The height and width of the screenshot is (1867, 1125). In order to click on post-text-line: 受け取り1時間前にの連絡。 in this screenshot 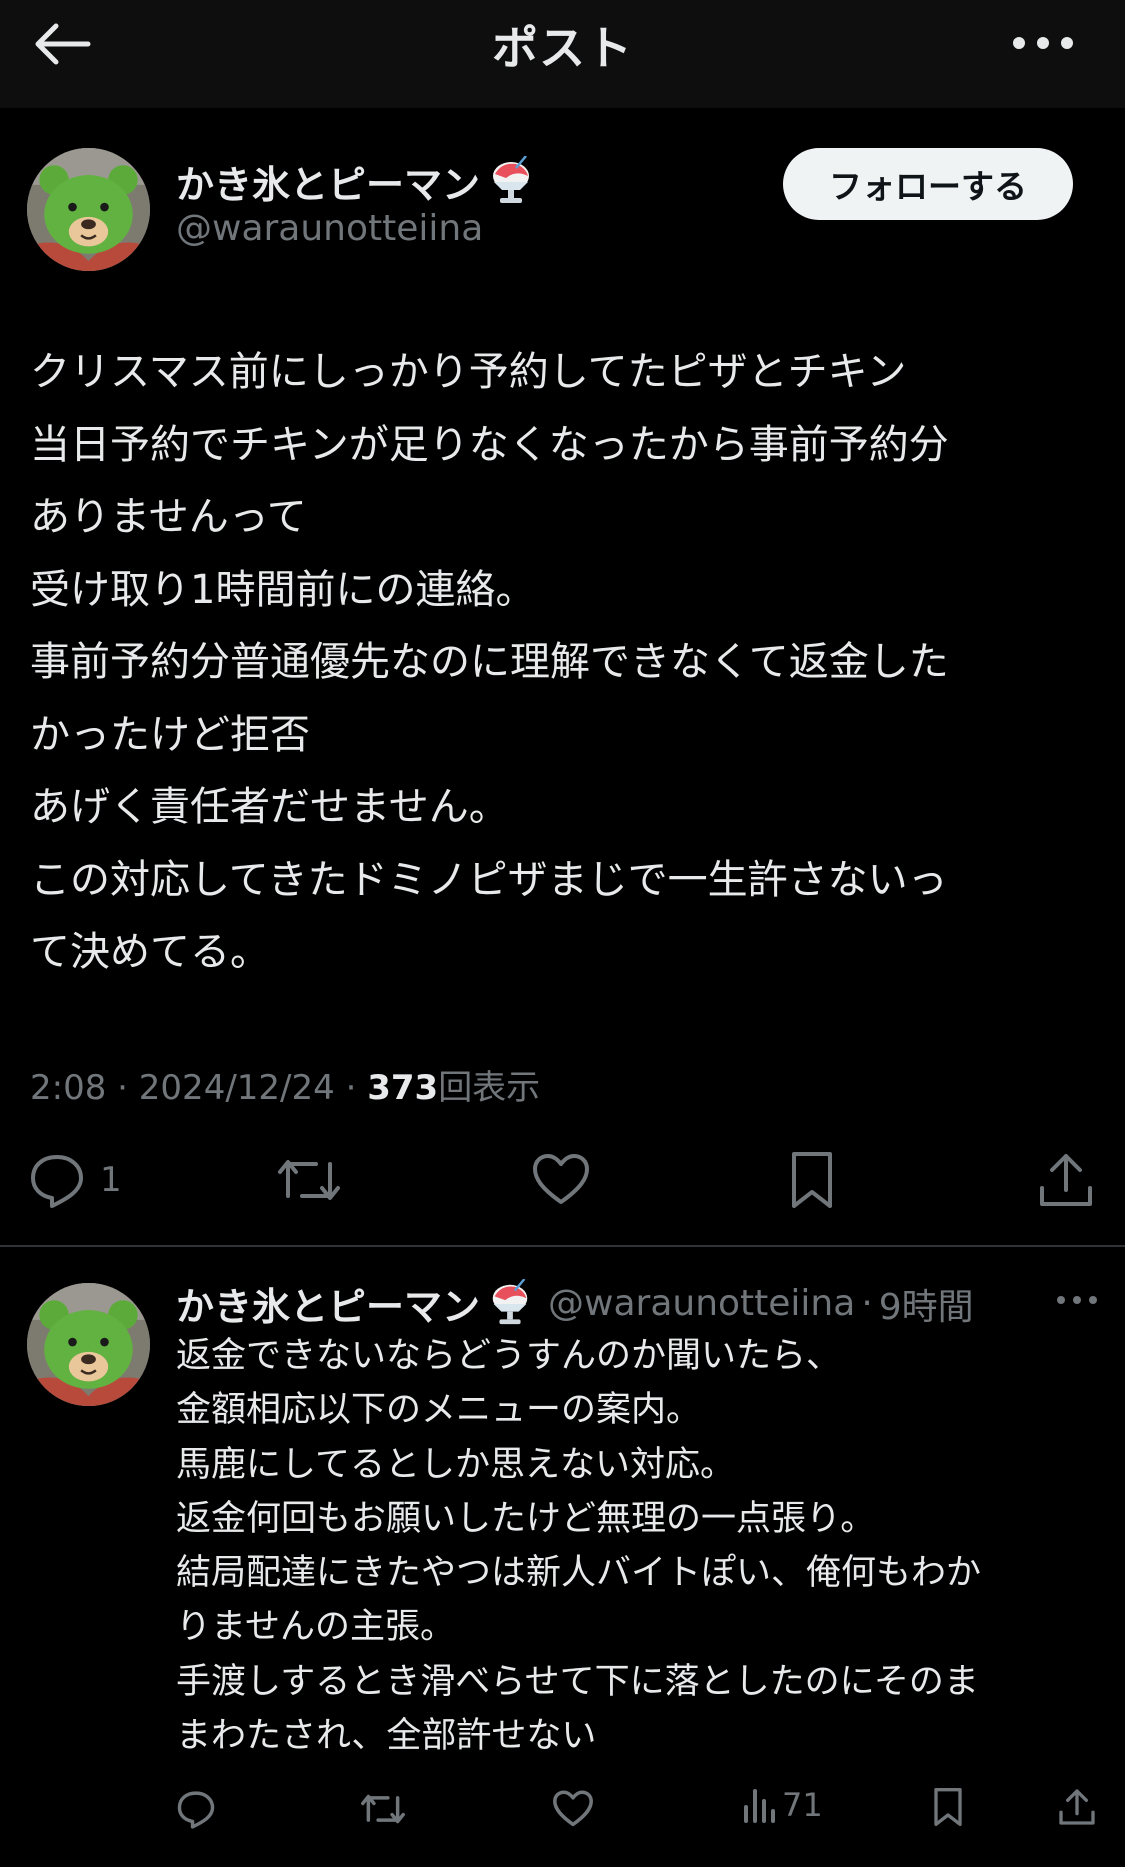, I will do `click(283, 589)`.